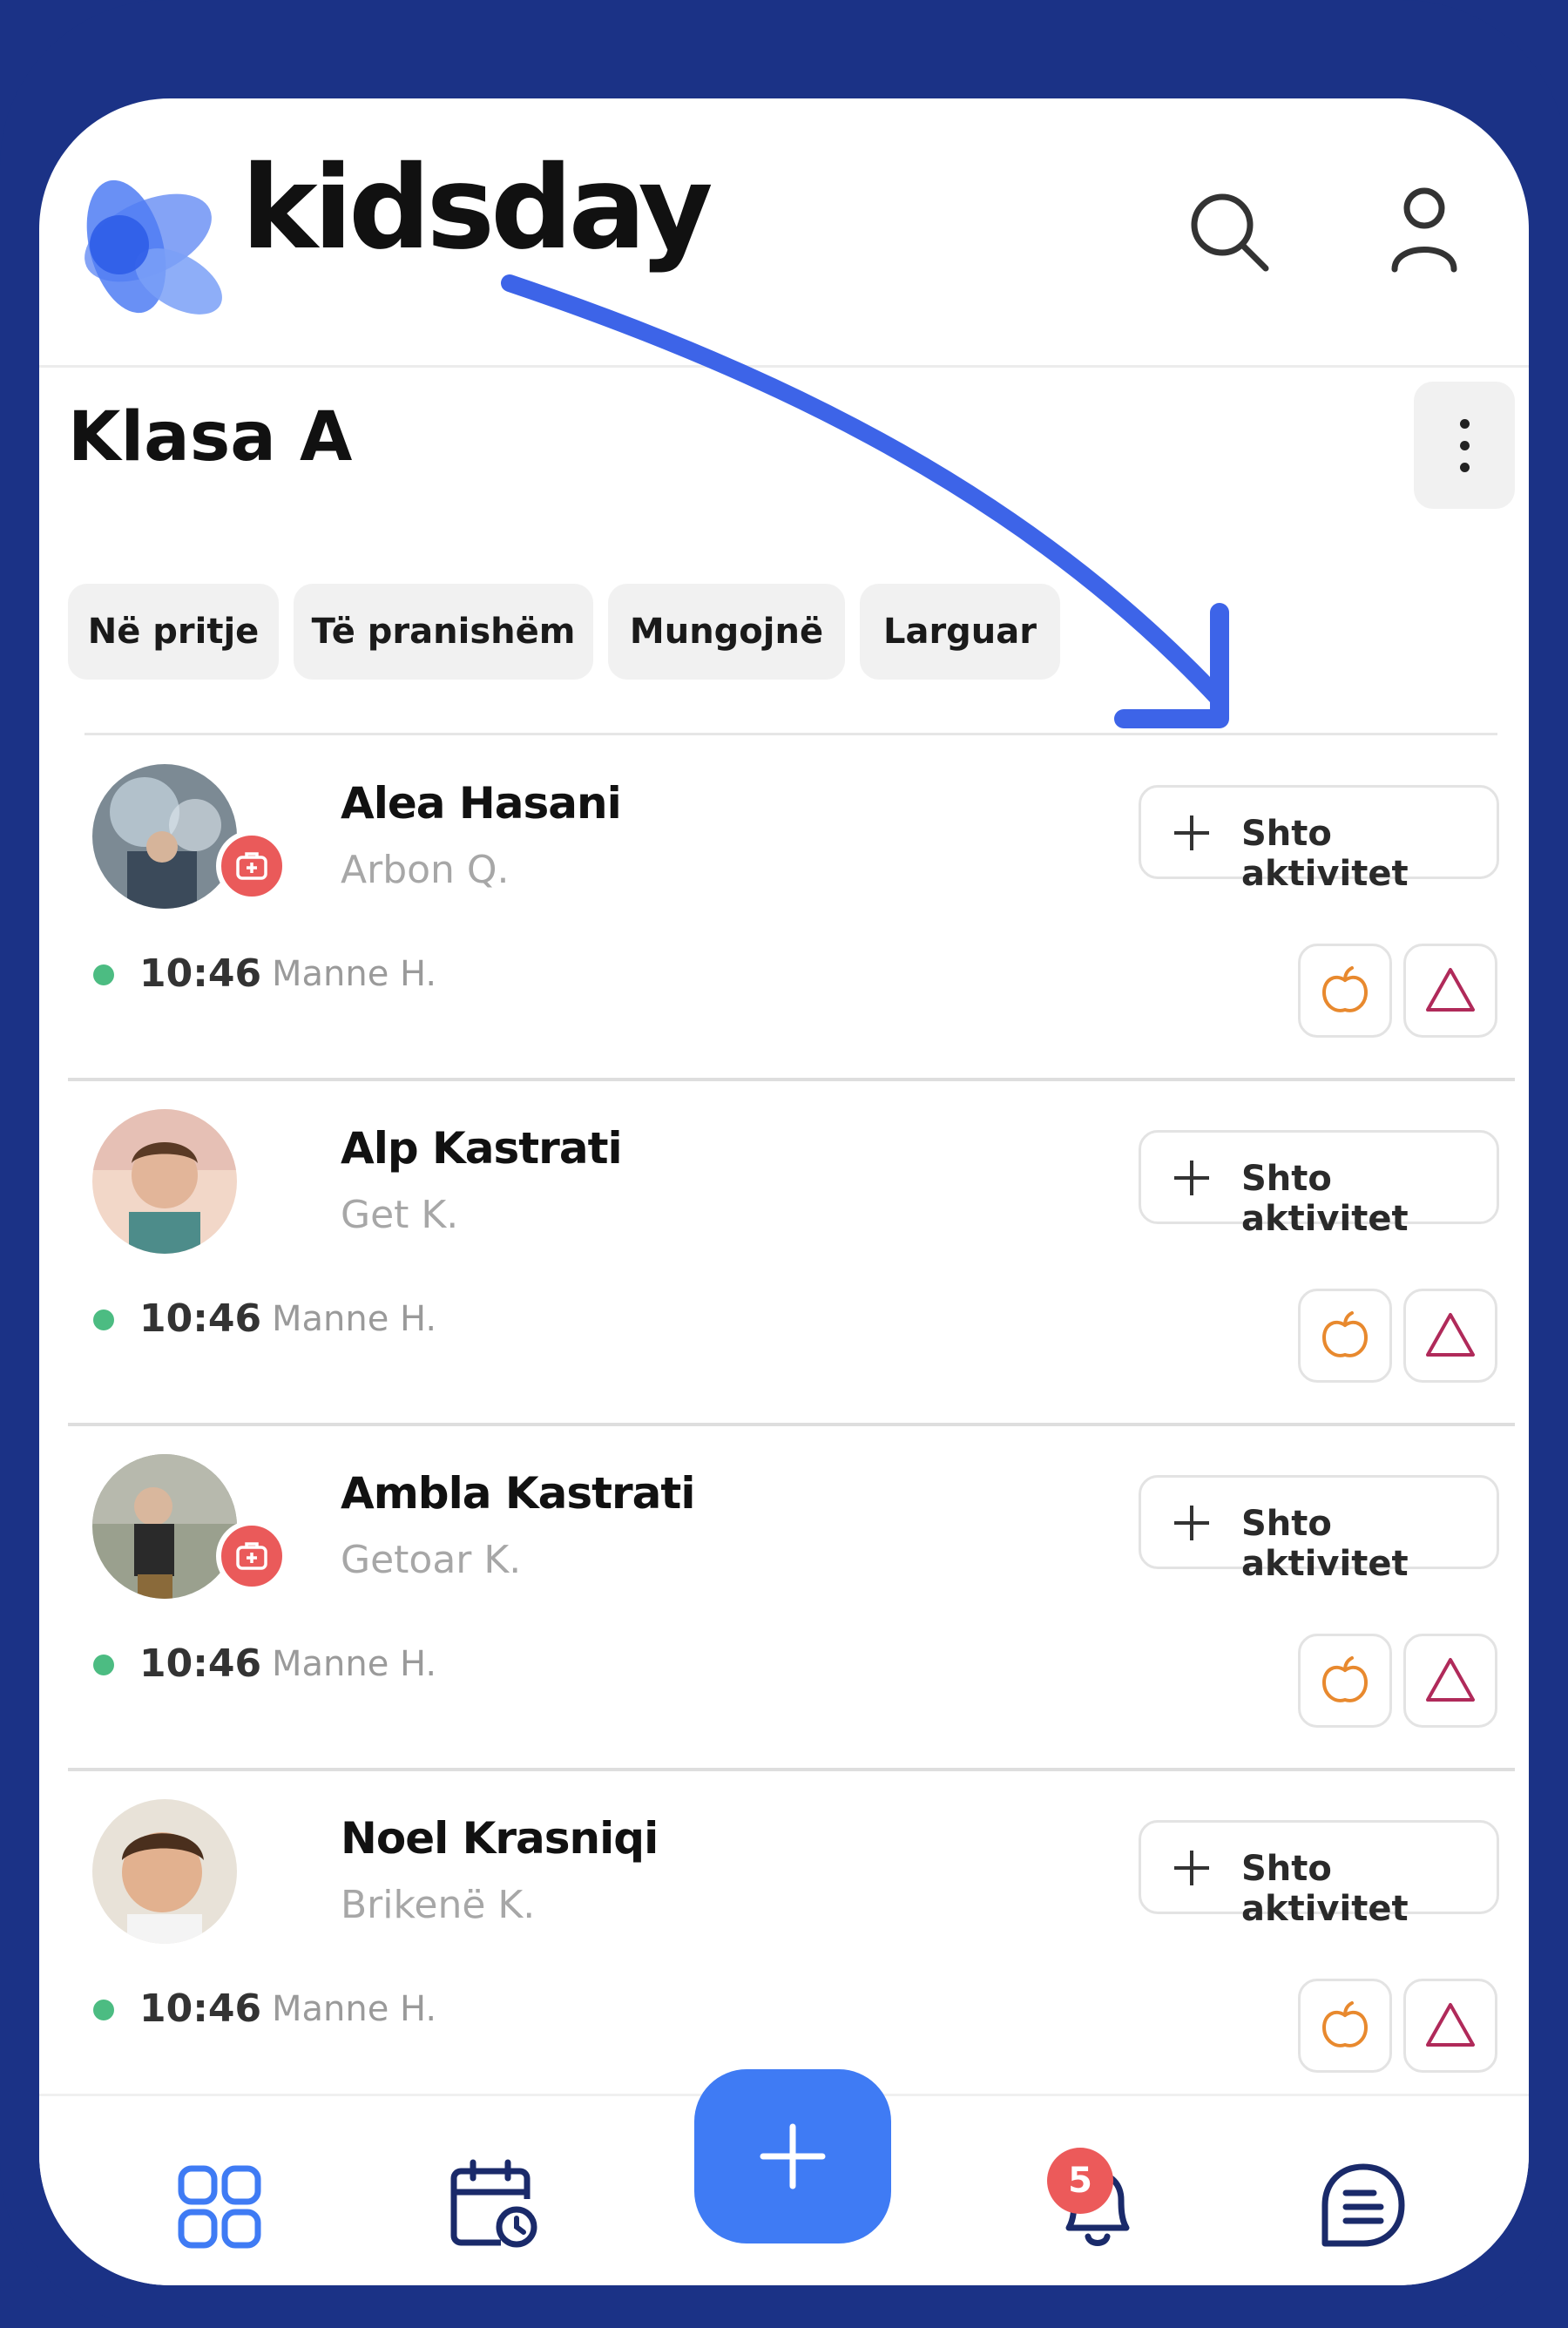  What do you see at coordinates (482, 1148) in the screenshot?
I see `child-name: Alp Kastrati` at bounding box center [482, 1148].